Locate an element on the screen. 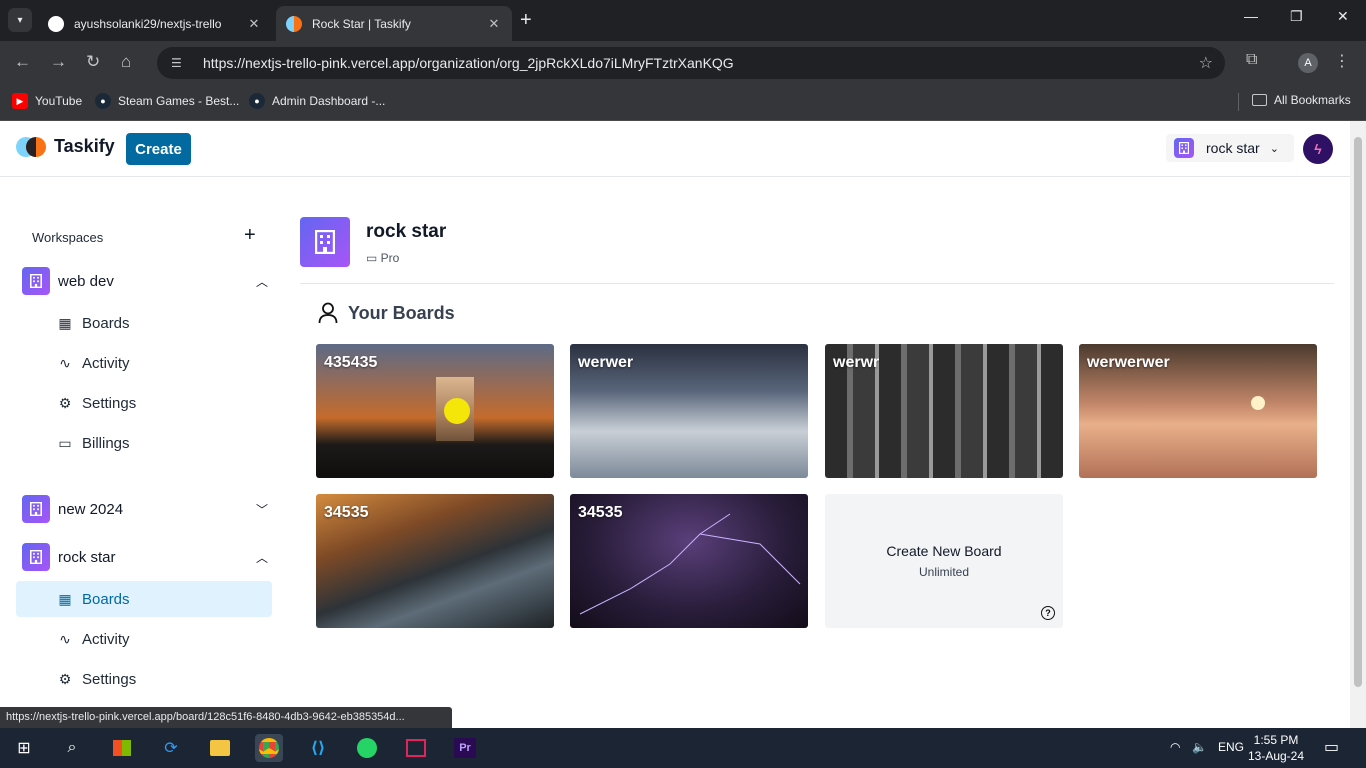 The width and height of the screenshot is (1366, 768). reload-icon: ↻ is located at coordinates (93, 62).